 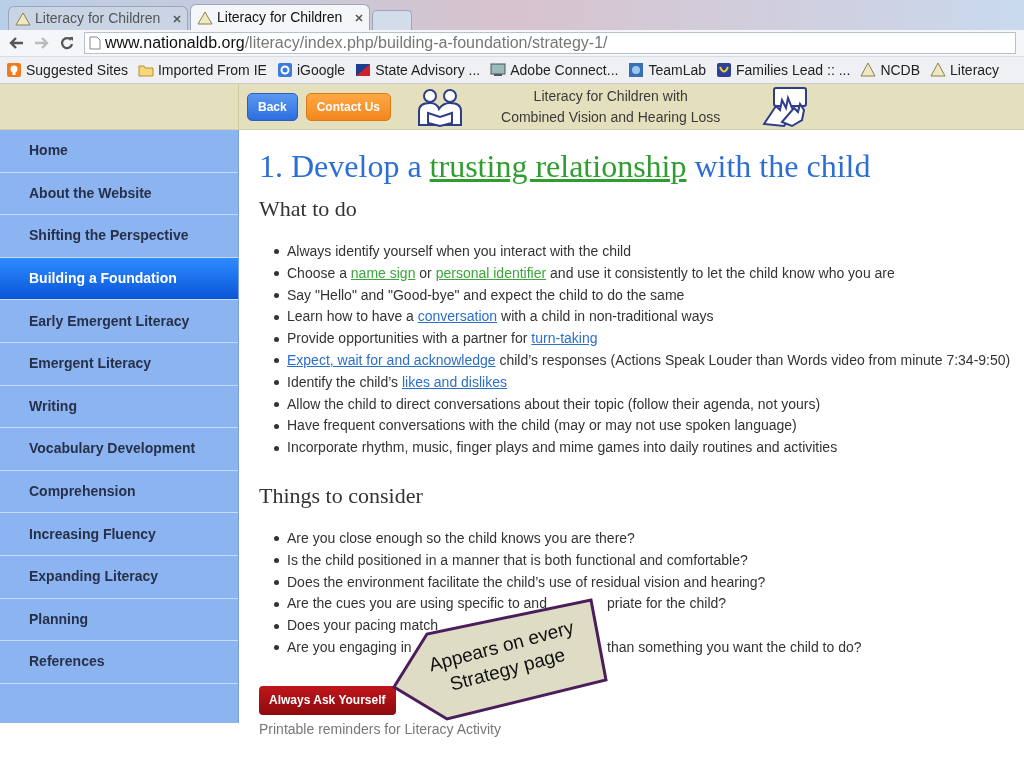 What do you see at coordinates (119, 492) in the screenshot?
I see `sidebar-item: Comprehension` at bounding box center [119, 492].